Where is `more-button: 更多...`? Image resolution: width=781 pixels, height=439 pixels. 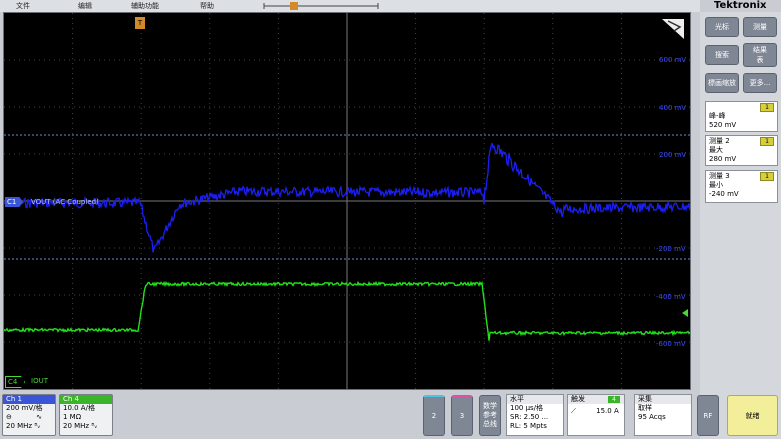
more-button: 更多... is located at coordinates (760, 83).